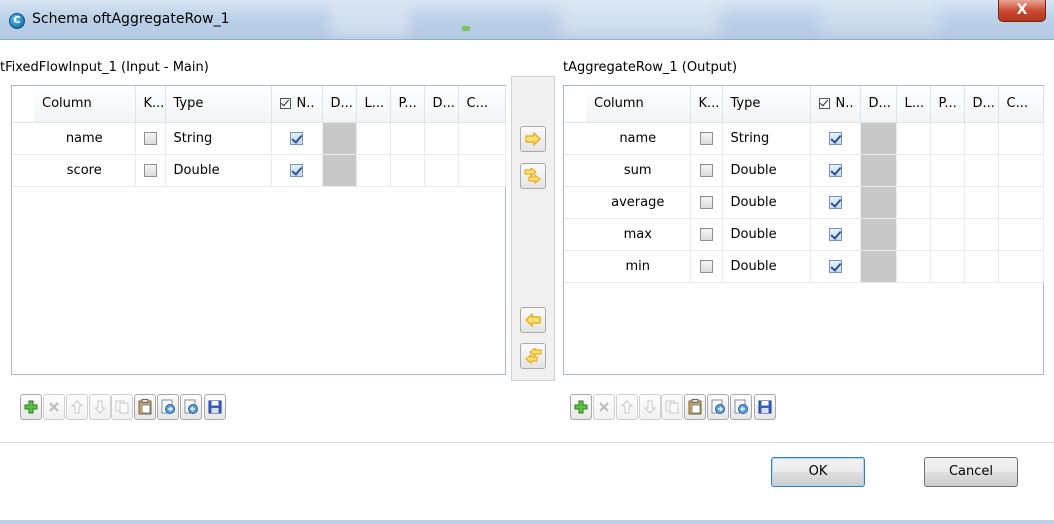 The image size is (1054, 524). I want to click on table-row: average Double, so click(804, 202).